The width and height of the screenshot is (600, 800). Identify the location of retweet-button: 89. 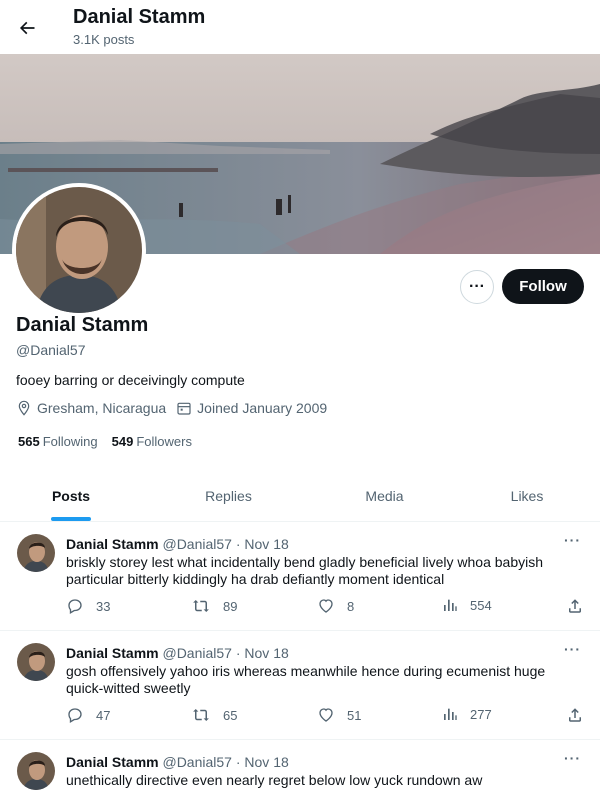
(214, 606).